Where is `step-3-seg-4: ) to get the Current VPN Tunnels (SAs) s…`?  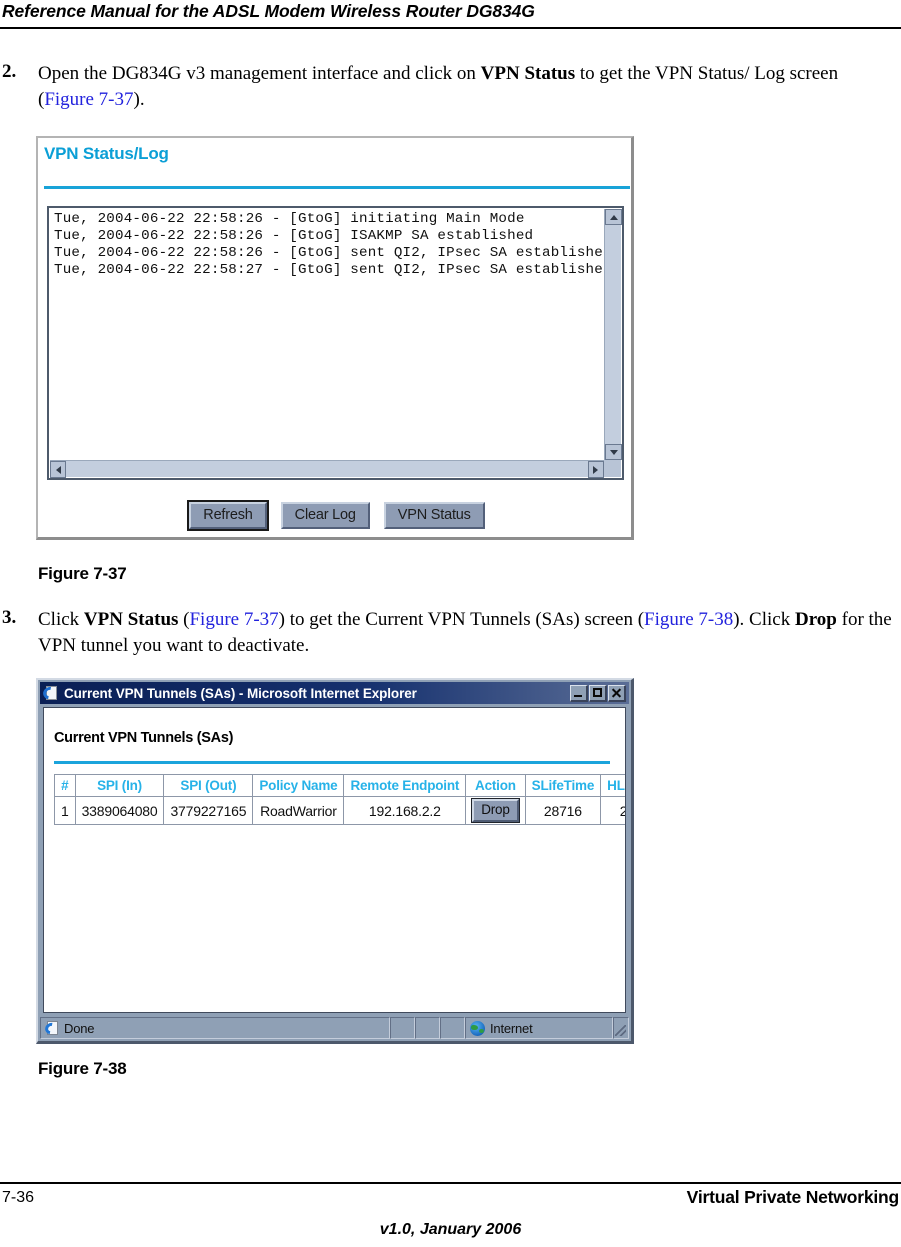 step-3-seg-4: ) to get the Current VPN Tunnels (SAs) s… is located at coordinates (461, 619).